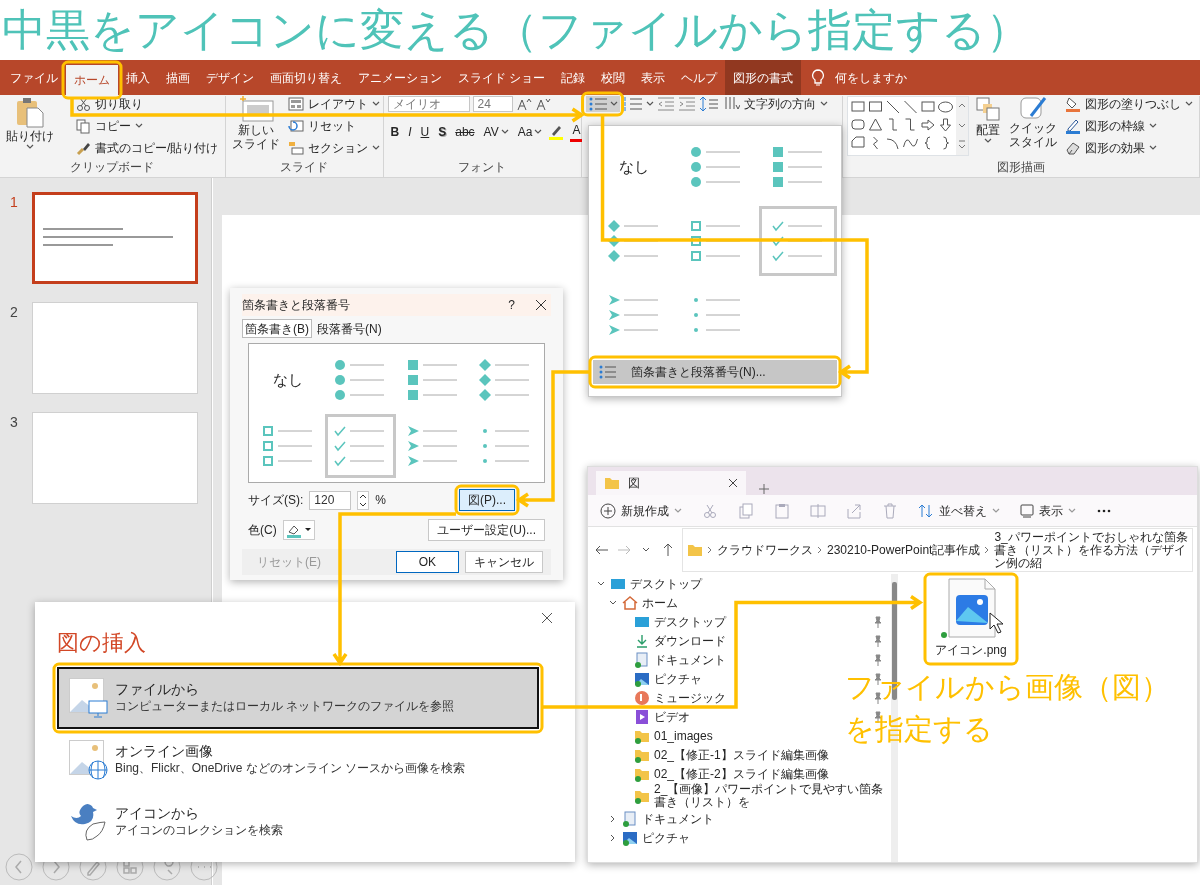 The image size is (1200, 885). Describe the element at coordinates (556, 132) in the screenshot. I see `highlight-pen-icon` at that location.